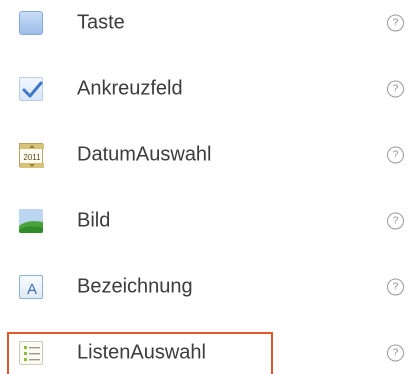  I want to click on calendar-icon: 2011, so click(31, 155).